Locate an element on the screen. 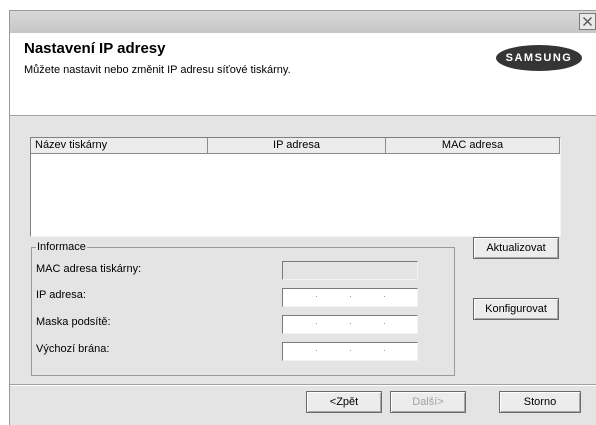 This screenshot has width=596, height=425. samsung-logo: SAMSUNG is located at coordinates (539, 58).